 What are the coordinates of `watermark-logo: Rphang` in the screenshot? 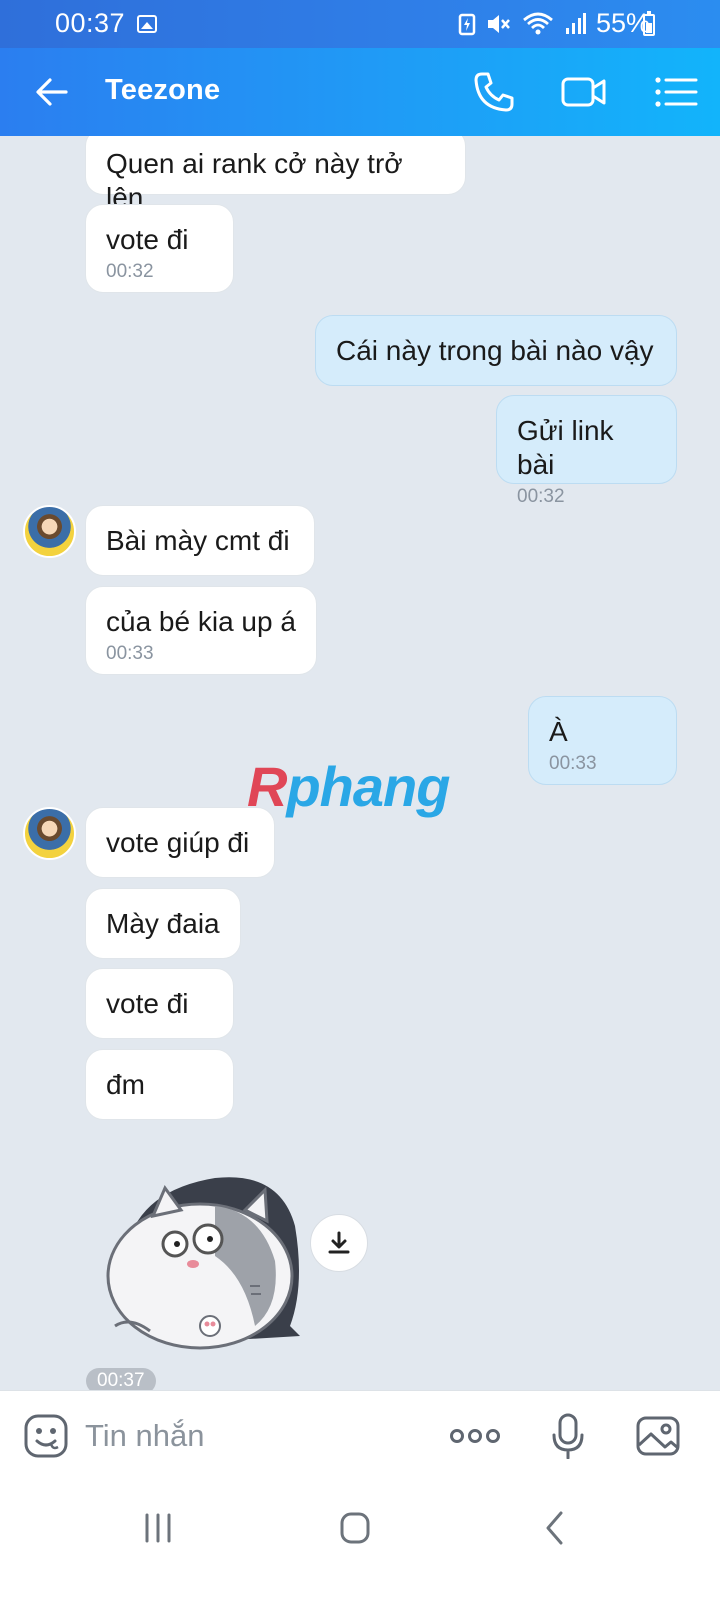 It's located at (348, 786).